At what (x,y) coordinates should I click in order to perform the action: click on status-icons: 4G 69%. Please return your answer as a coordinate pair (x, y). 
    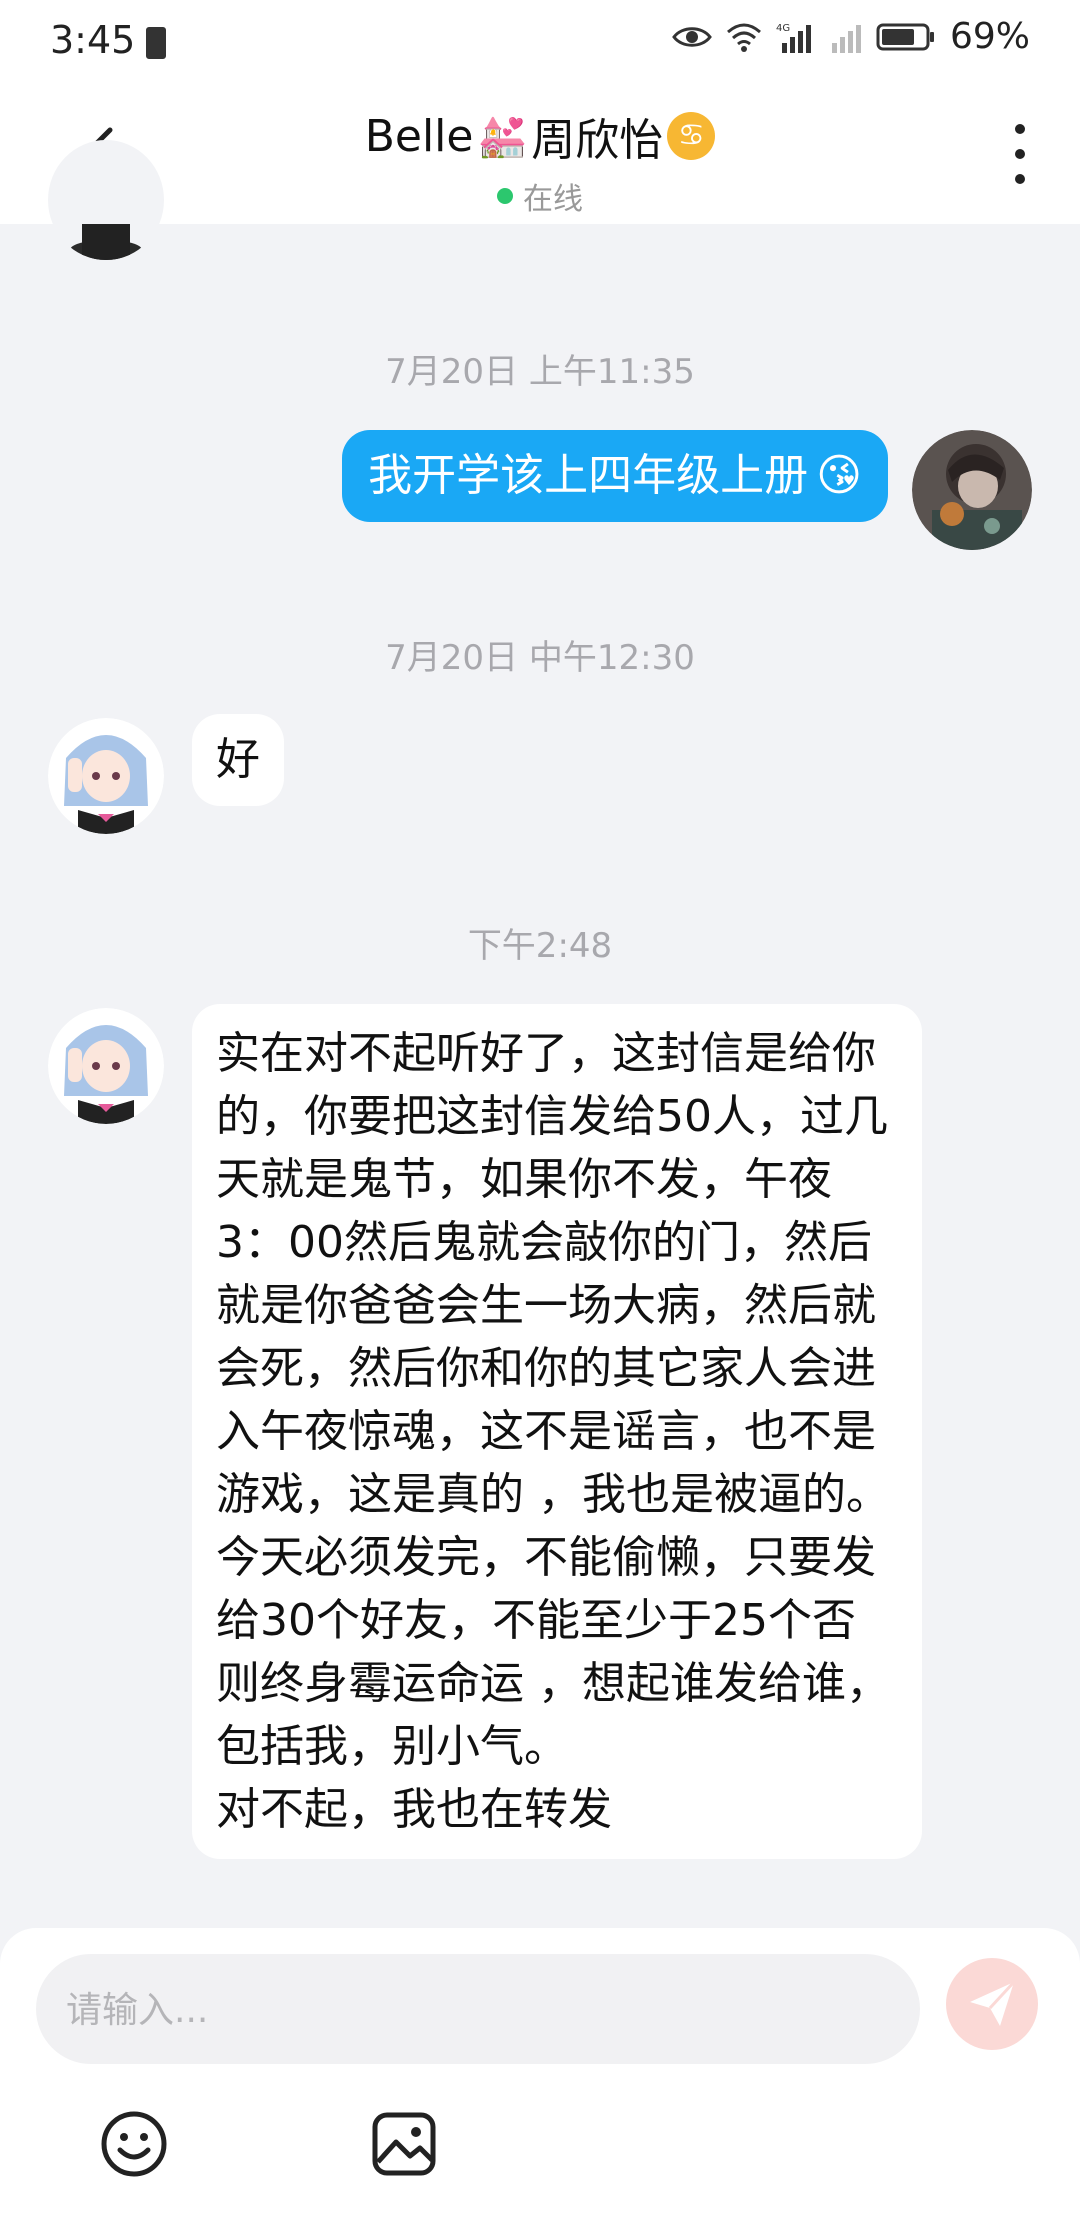
    Looking at the image, I should click on (851, 36).